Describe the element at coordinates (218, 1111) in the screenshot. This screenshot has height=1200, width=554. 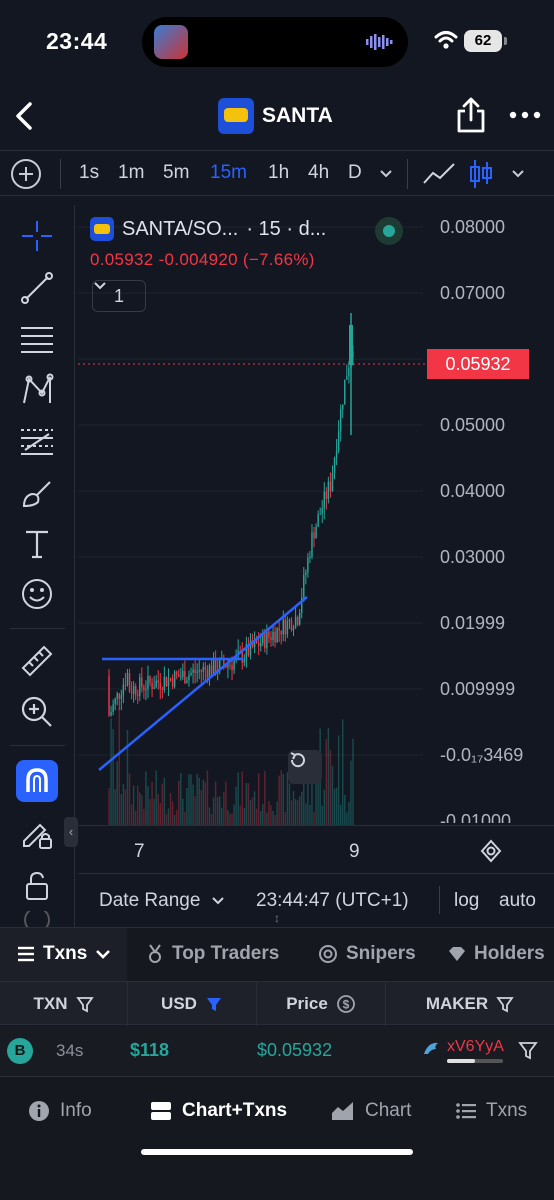
I see `nav-chart-txns: Chart+Txns` at that location.